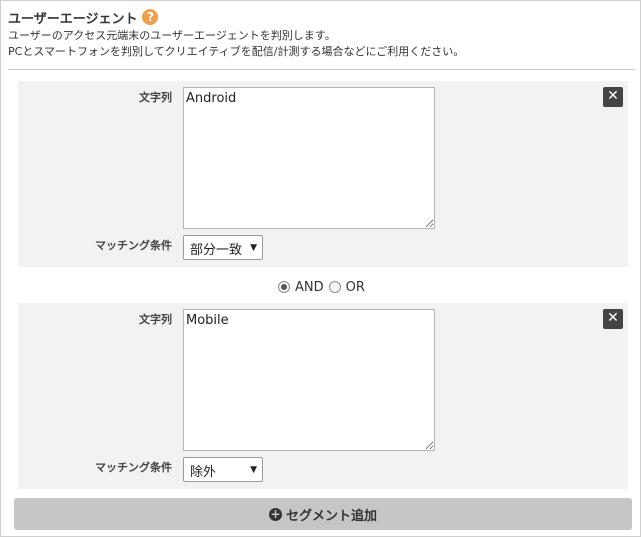 This screenshot has width=641, height=537. What do you see at coordinates (309, 287) in the screenshot?
I see `and-radio-label: AND` at bounding box center [309, 287].